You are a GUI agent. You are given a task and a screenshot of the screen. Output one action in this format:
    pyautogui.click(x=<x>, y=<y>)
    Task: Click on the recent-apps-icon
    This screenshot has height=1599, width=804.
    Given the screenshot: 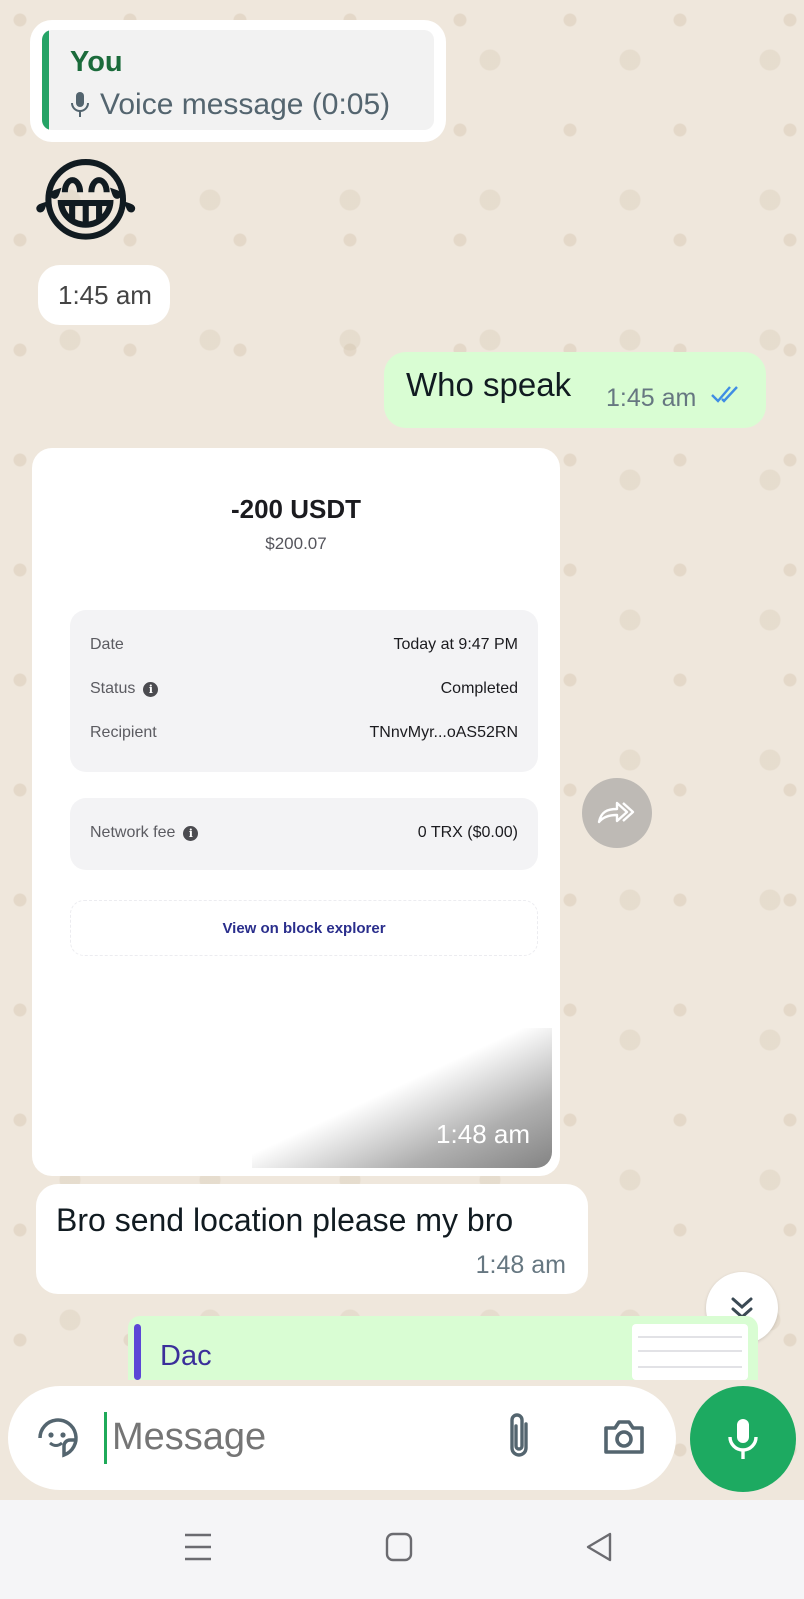 What is the action you would take?
    pyautogui.click(x=198, y=1547)
    